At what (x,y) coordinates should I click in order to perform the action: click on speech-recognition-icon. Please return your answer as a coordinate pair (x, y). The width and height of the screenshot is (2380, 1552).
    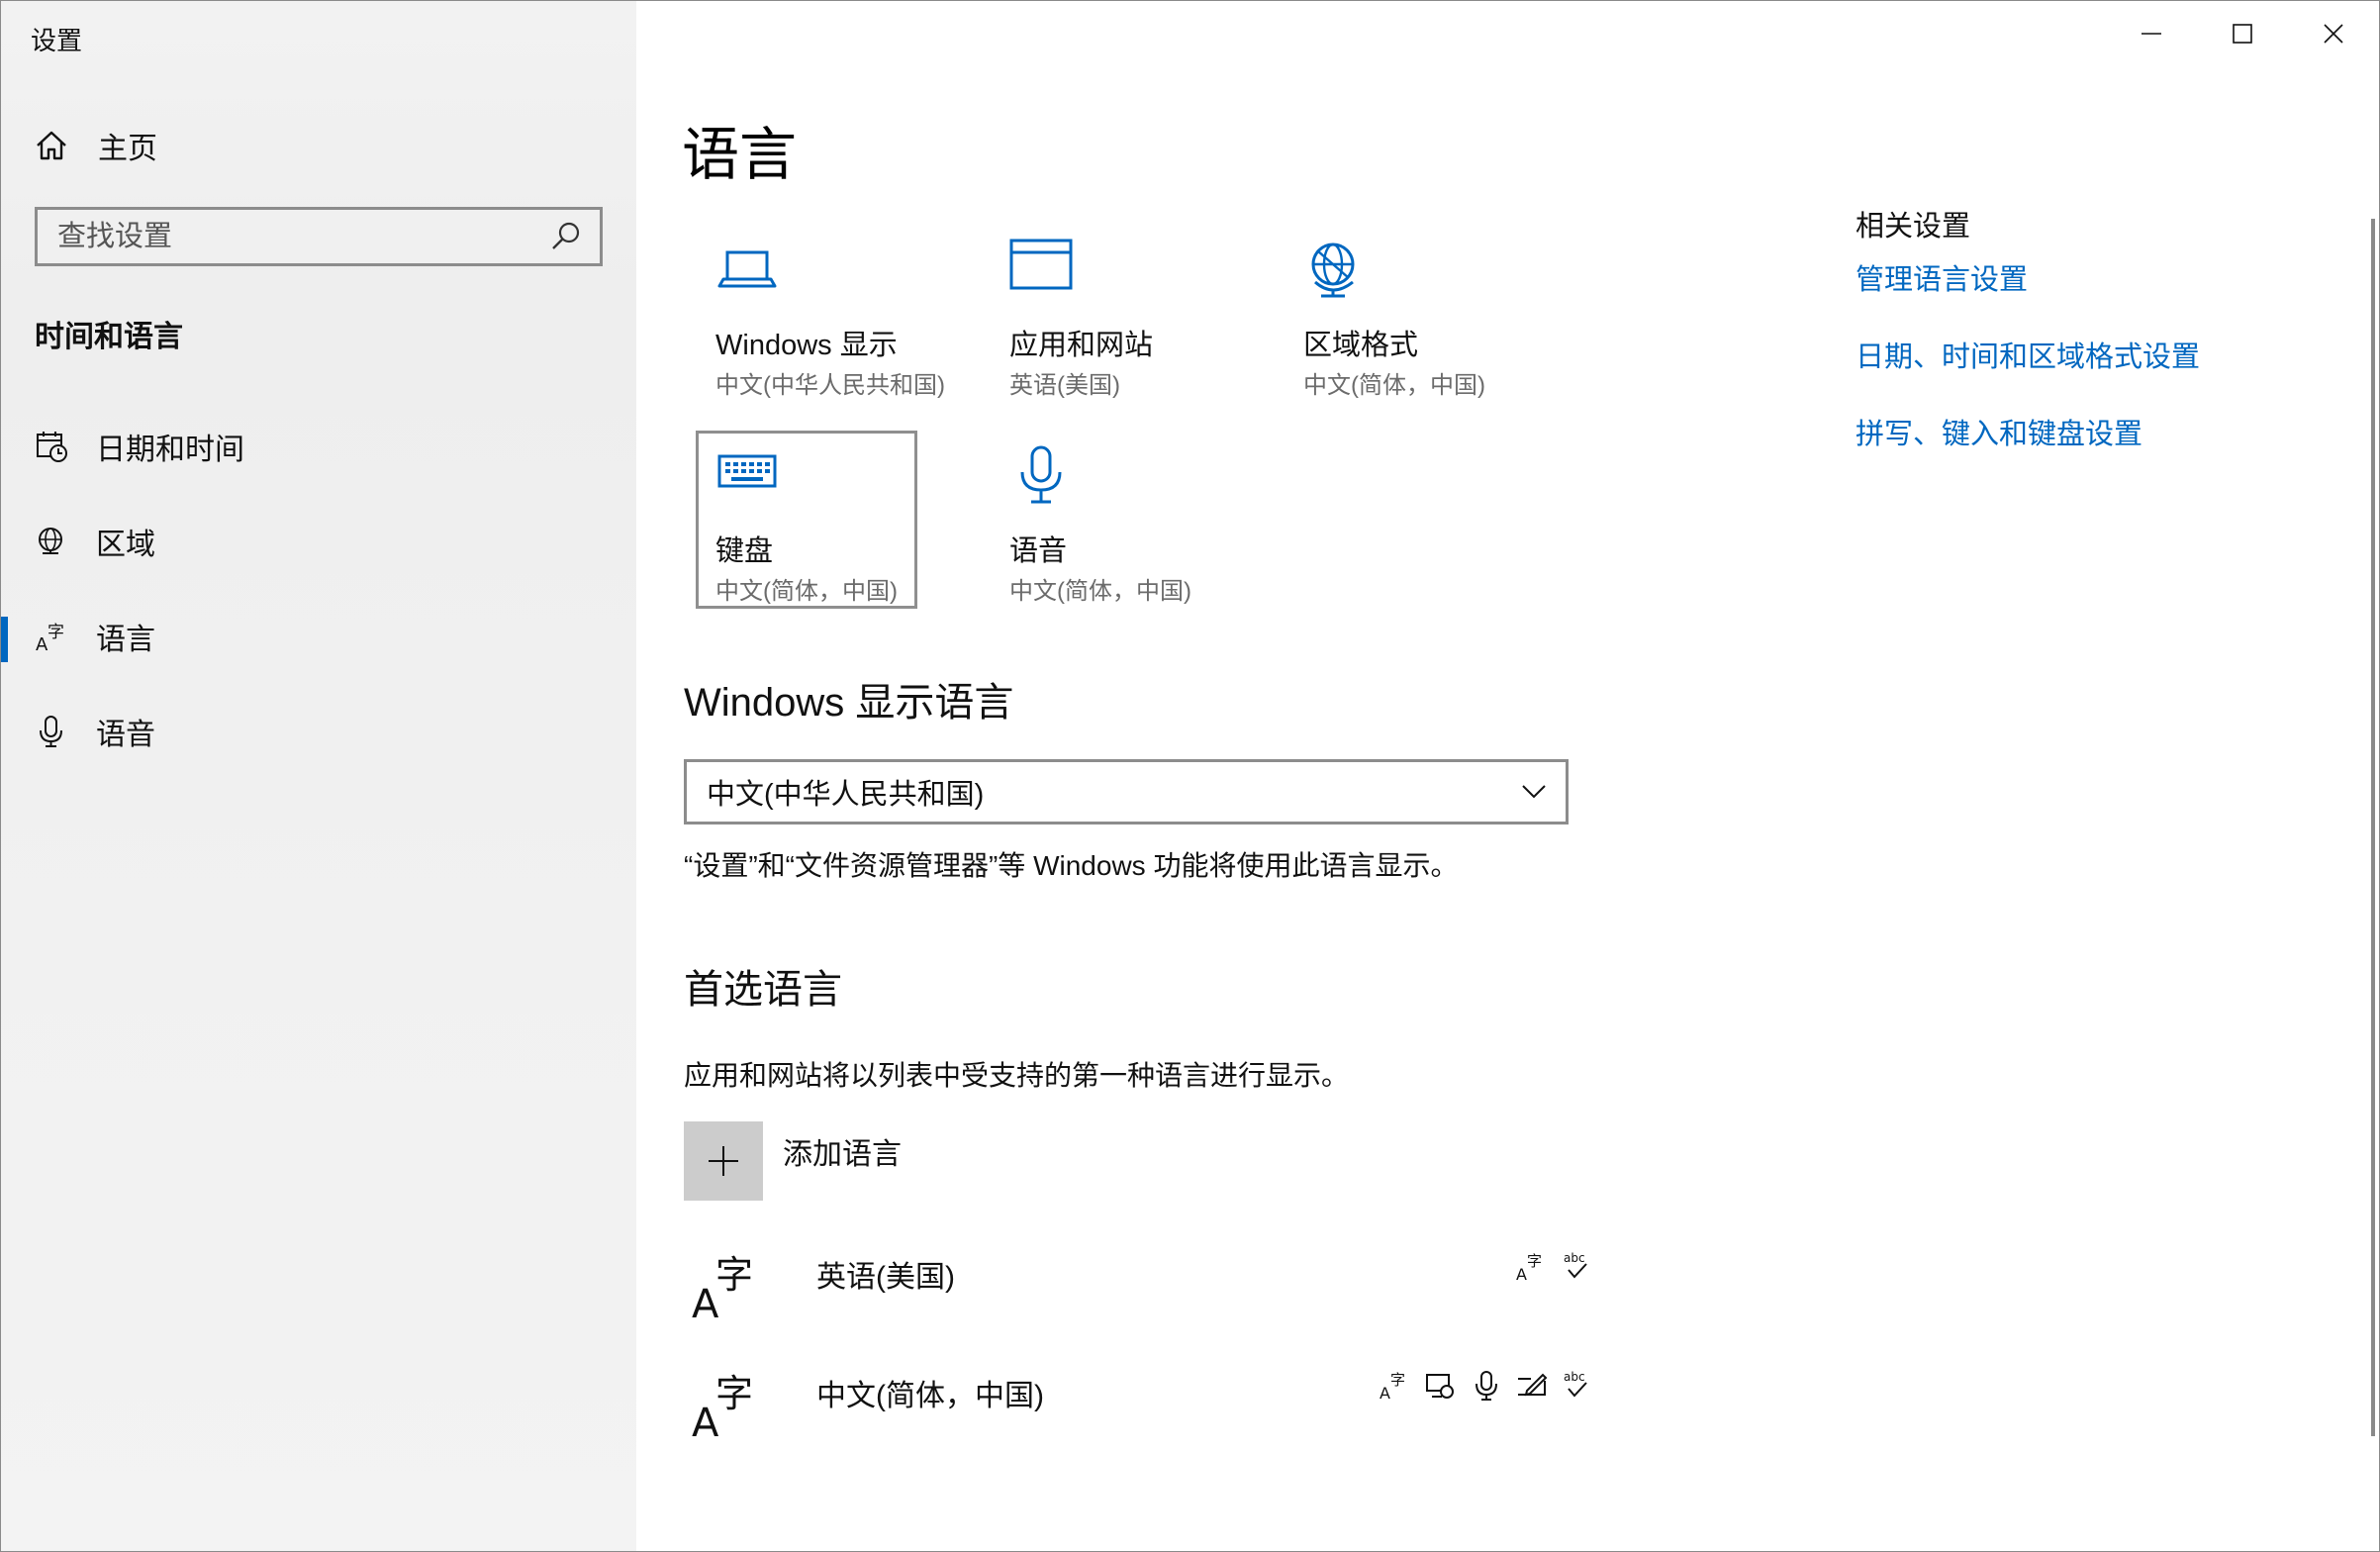
    Looking at the image, I should click on (1486, 1386).